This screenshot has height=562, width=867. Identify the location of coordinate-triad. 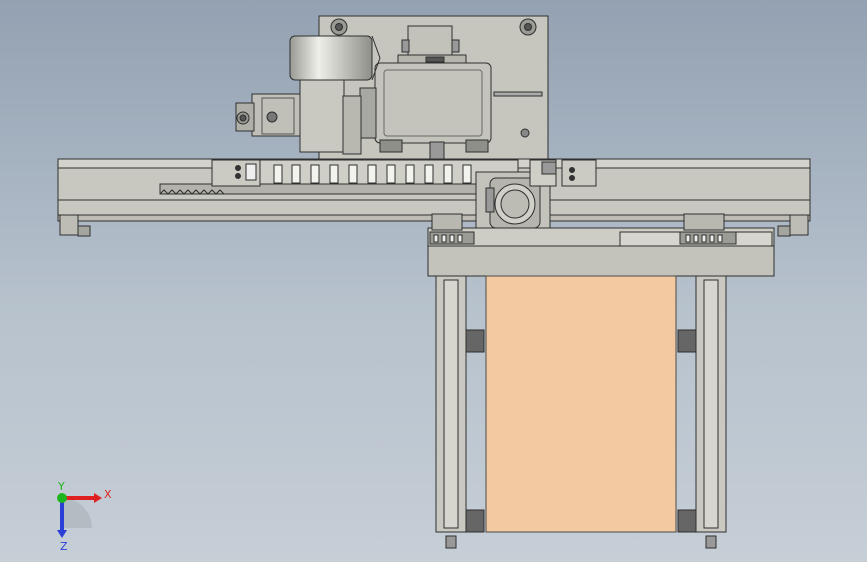
(79, 515).